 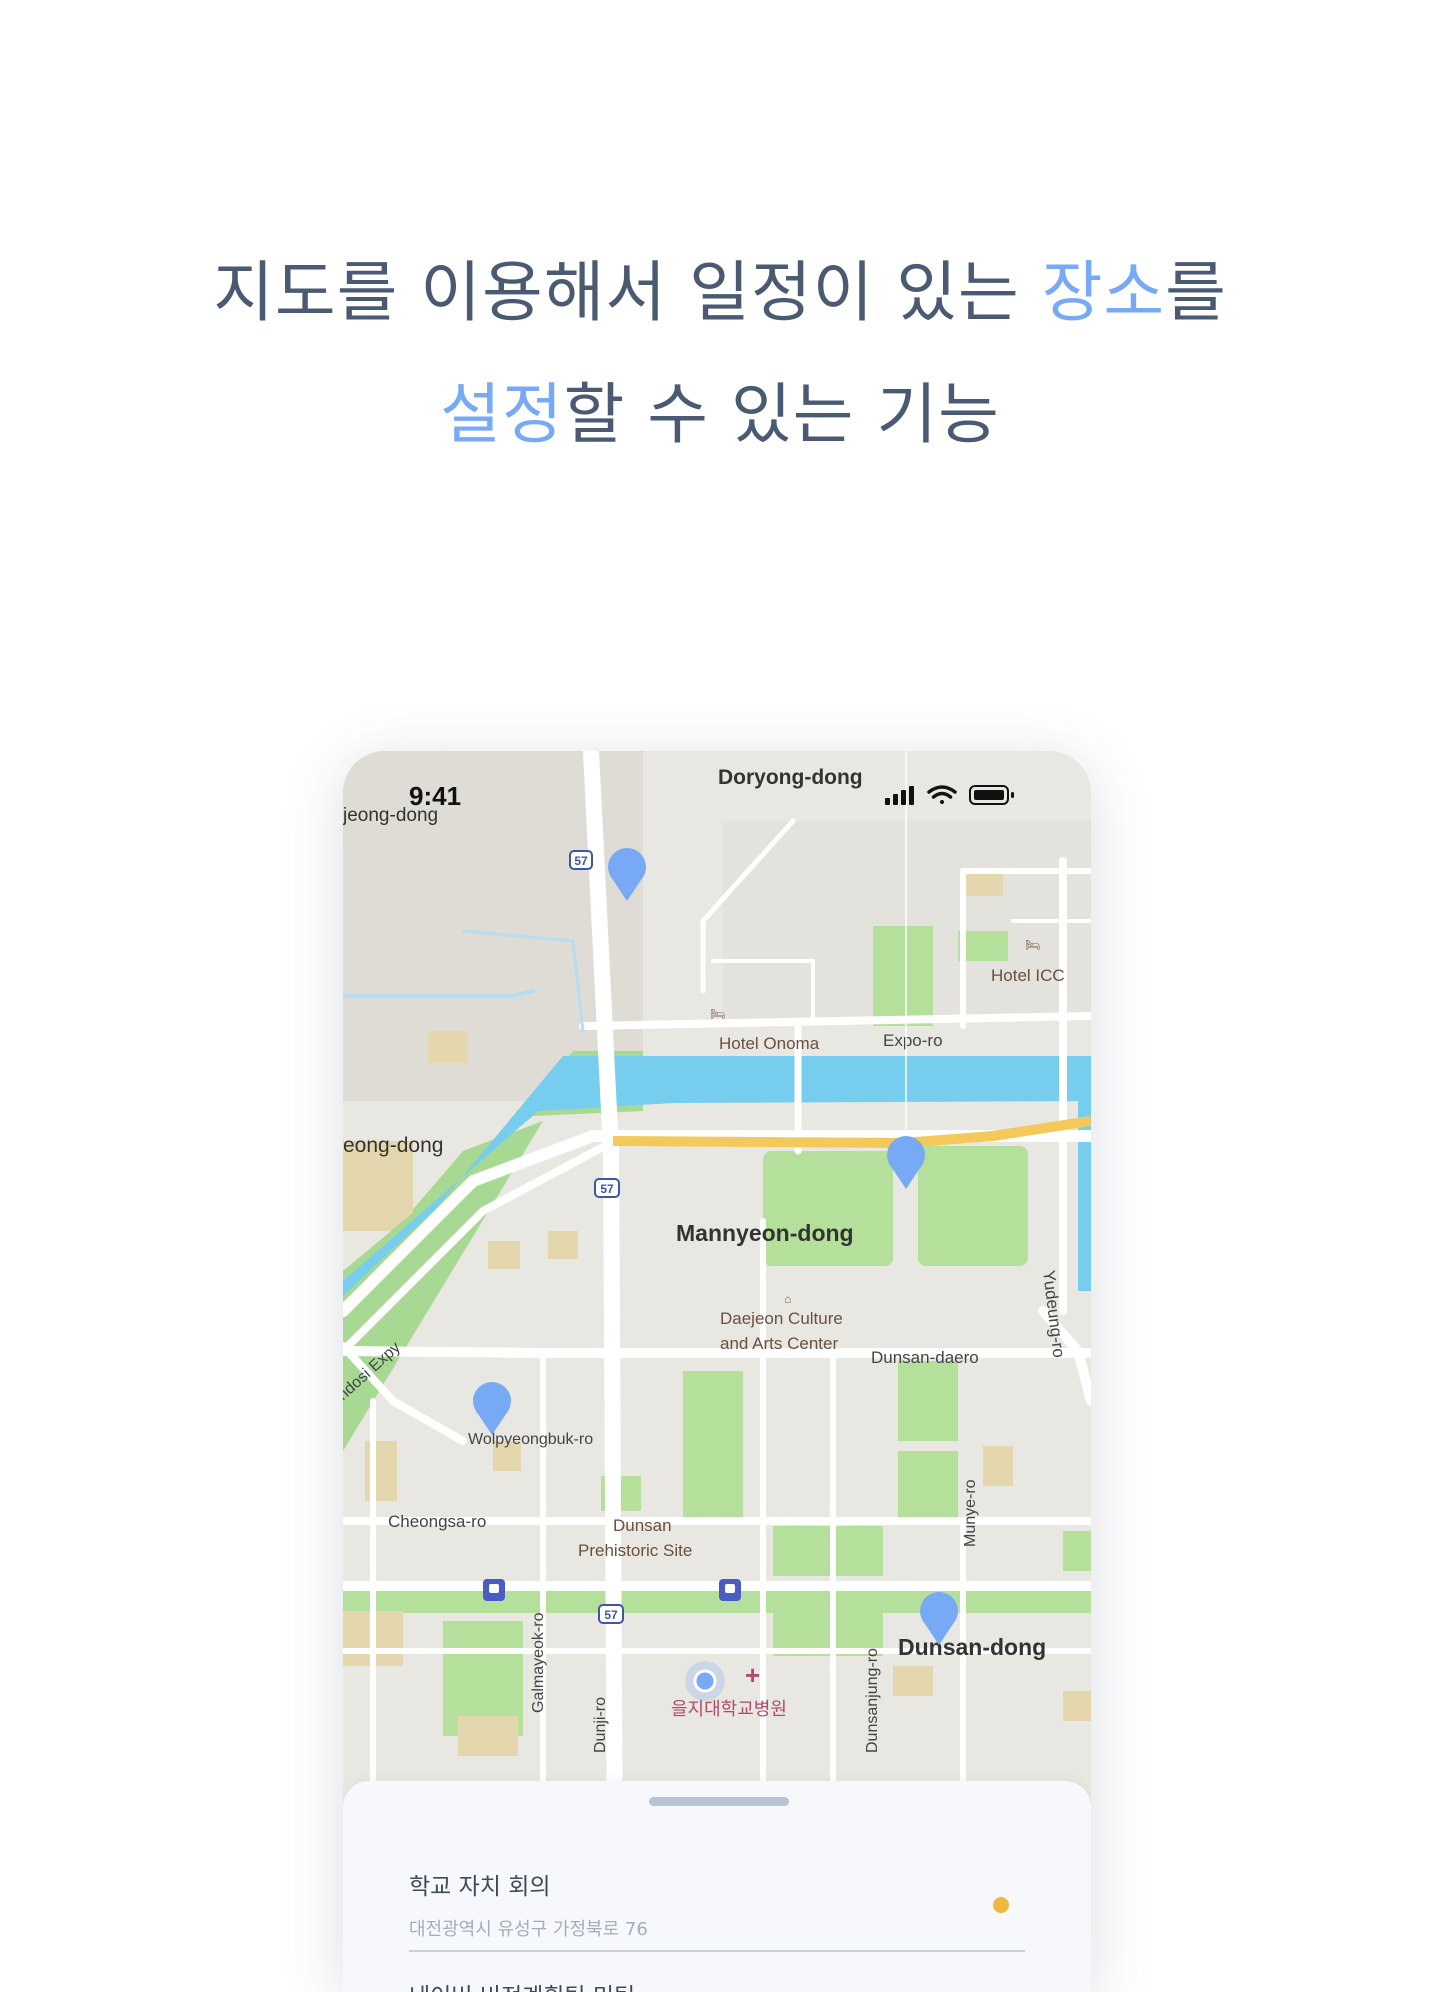 I want to click on wifi-icon, so click(x=942, y=794).